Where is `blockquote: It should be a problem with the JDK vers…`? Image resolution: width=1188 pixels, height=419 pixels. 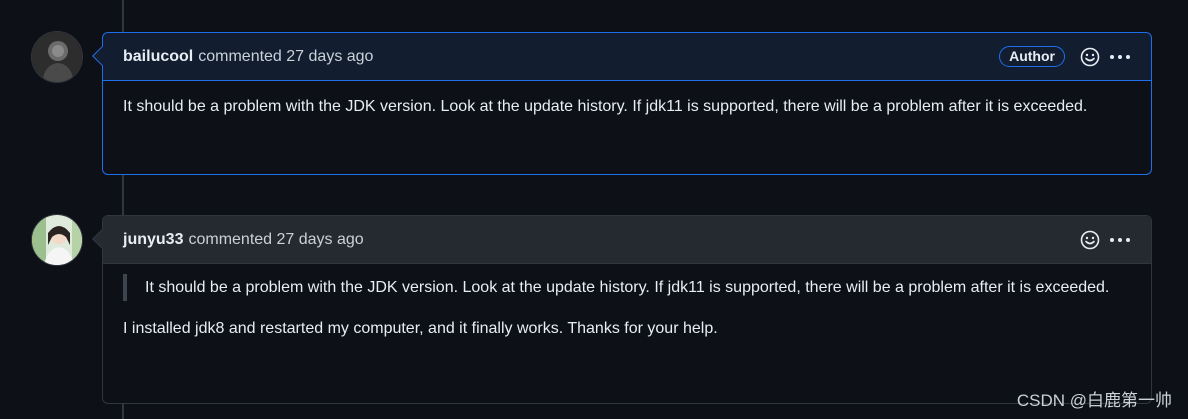 blockquote: It should be a problem with the JDK vers… is located at coordinates (627, 287).